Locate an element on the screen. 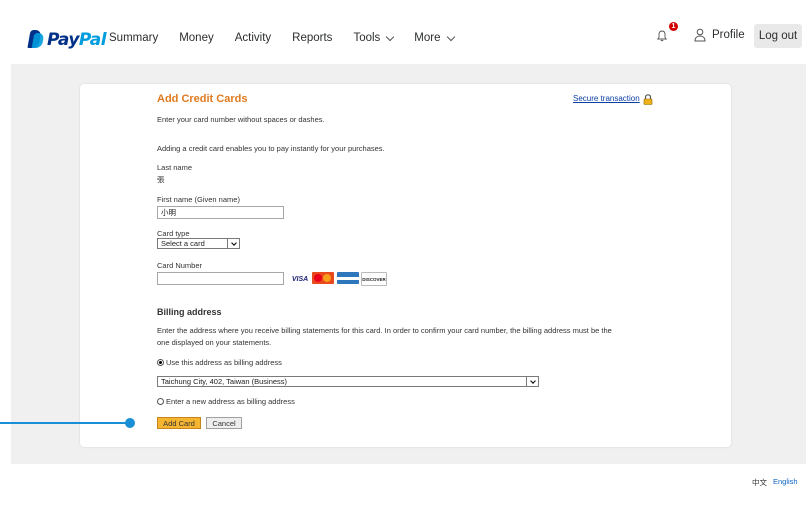  billing-description-line2: one displayed on your statements. is located at coordinates (214, 342).